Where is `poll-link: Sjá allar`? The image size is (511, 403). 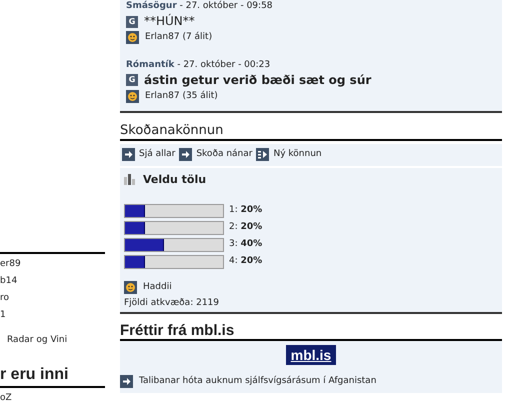
poll-link: Sjá allar is located at coordinates (157, 155).